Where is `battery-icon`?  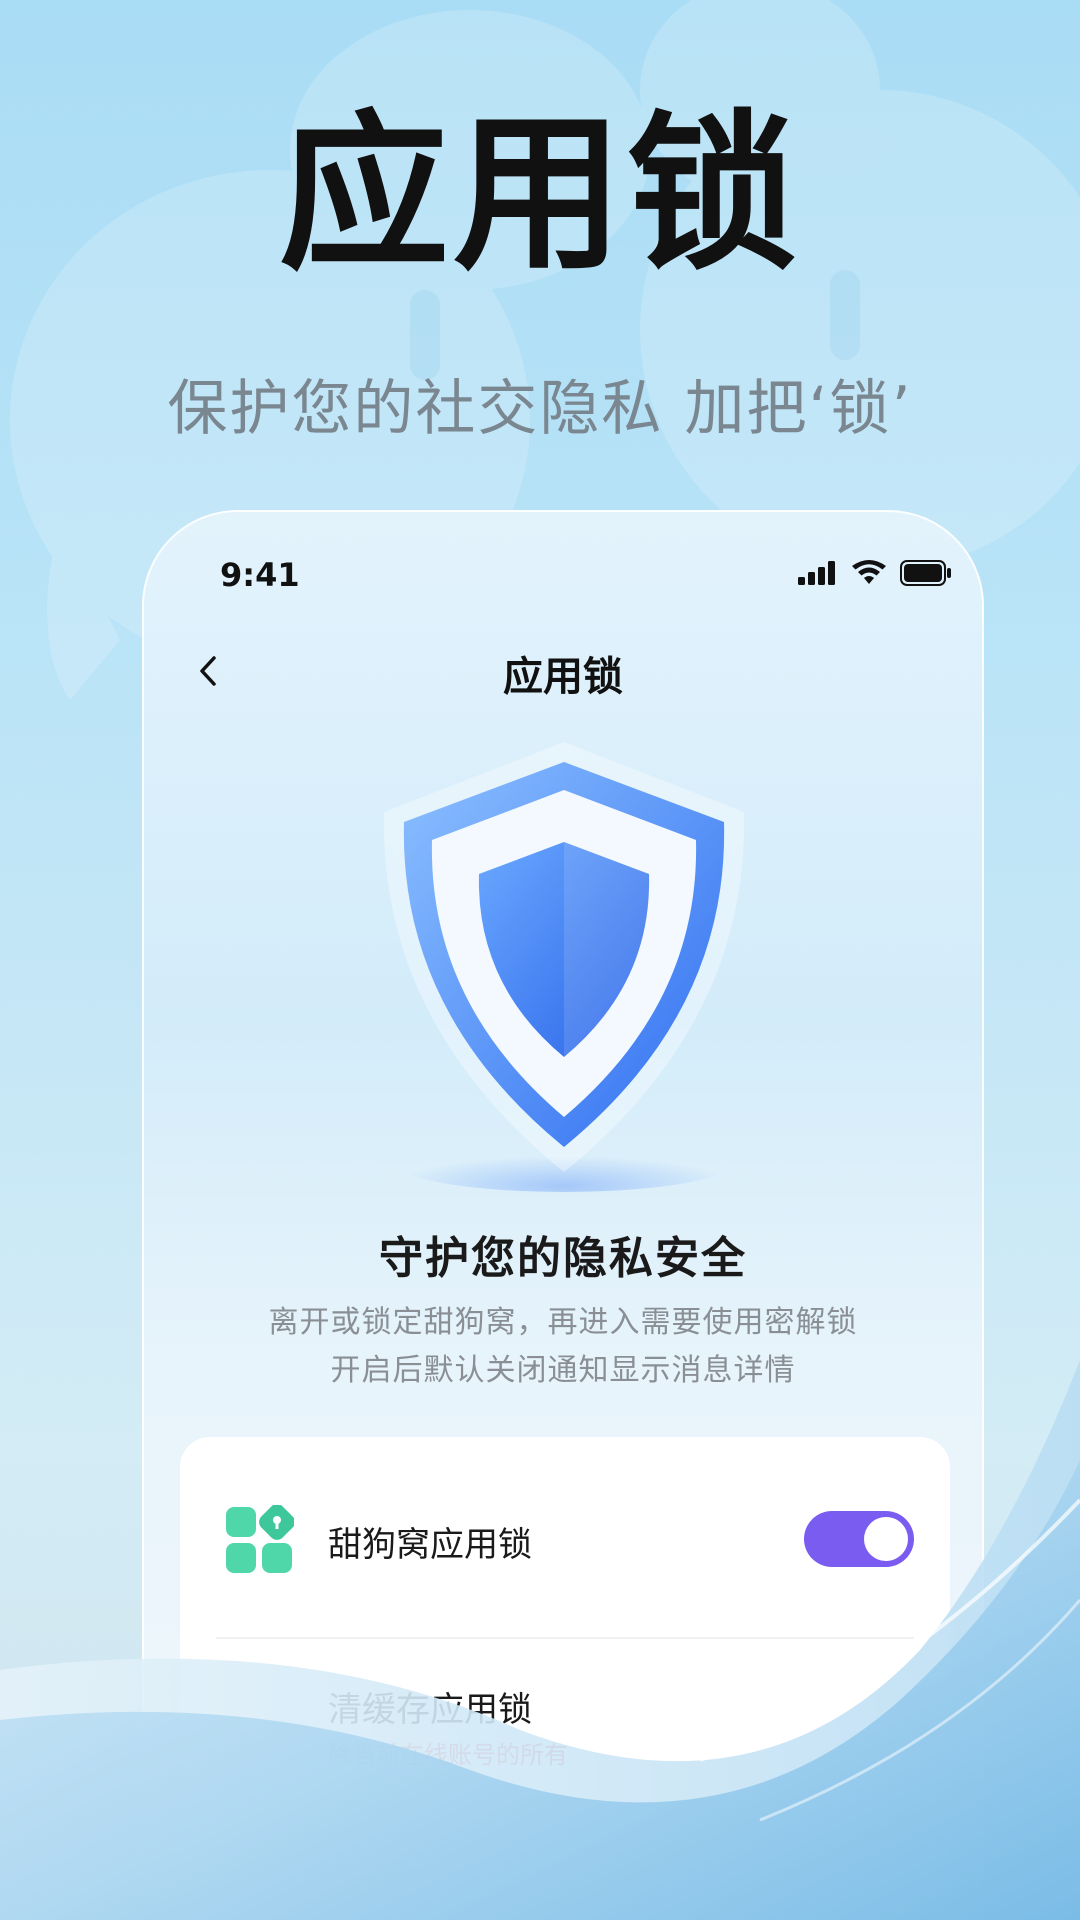 battery-icon is located at coordinates (925, 573).